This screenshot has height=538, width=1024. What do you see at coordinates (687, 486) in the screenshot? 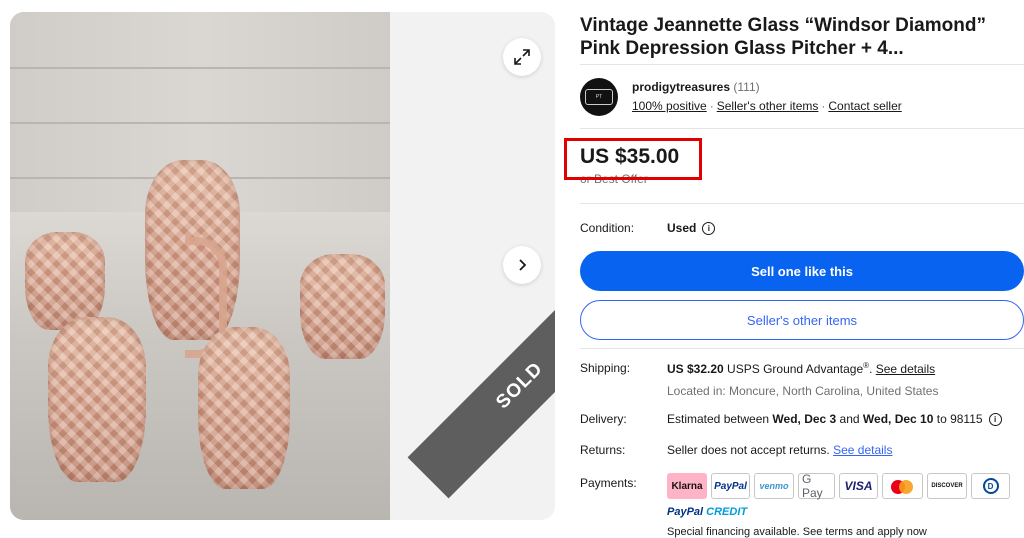
I see `klarna-icon: Klarna` at bounding box center [687, 486].